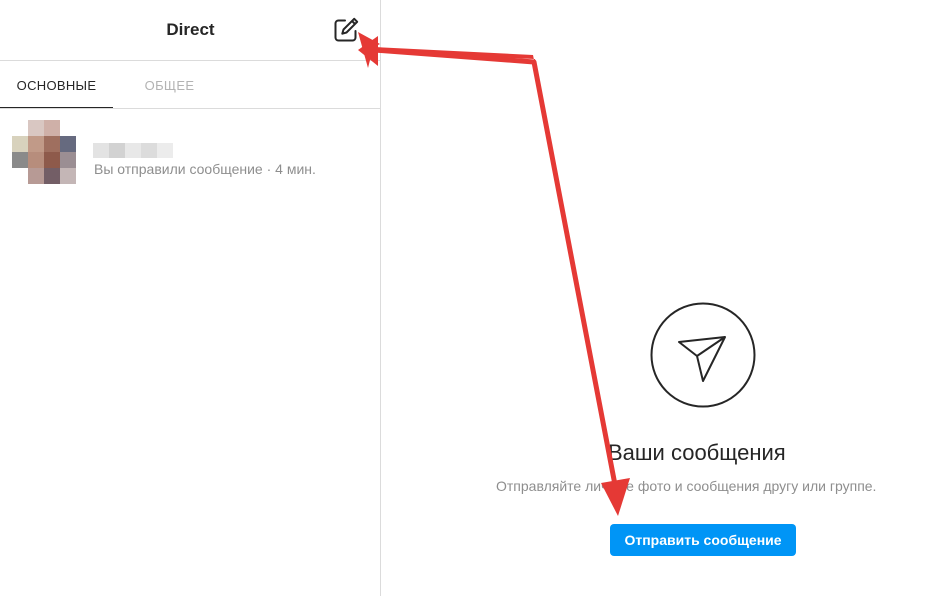  What do you see at coordinates (703, 355) in the screenshot?
I see `paper-plane-icon` at bounding box center [703, 355].